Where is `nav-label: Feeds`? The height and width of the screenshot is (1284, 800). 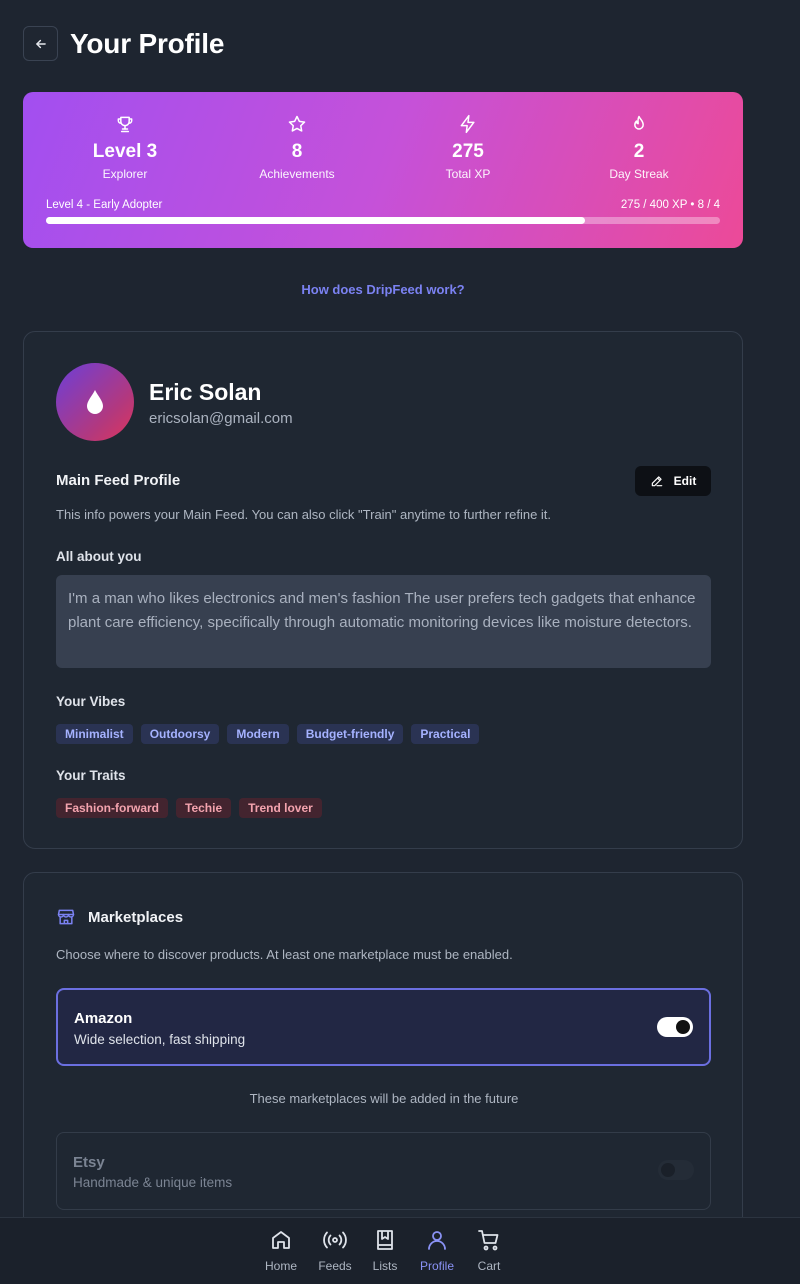
nav-label: Feeds is located at coordinates (335, 1266).